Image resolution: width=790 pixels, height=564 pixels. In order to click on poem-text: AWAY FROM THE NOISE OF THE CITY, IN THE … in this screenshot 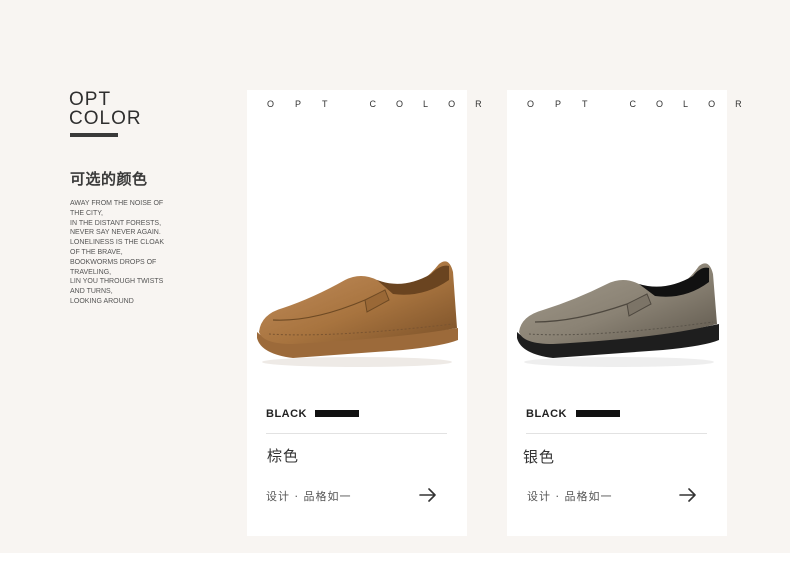, I will do `click(125, 253)`.